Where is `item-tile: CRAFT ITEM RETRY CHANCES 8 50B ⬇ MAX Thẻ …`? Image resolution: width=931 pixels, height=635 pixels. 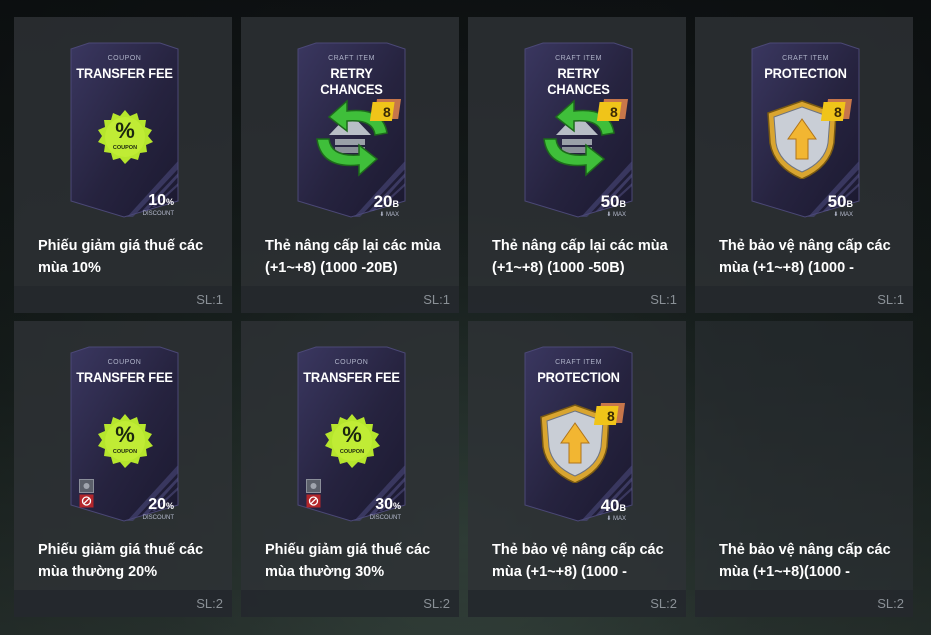
item-tile: CRAFT ITEM RETRY CHANCES 8 50B ⬇ MAX Thẻ … is located at coordinates (577, 165).